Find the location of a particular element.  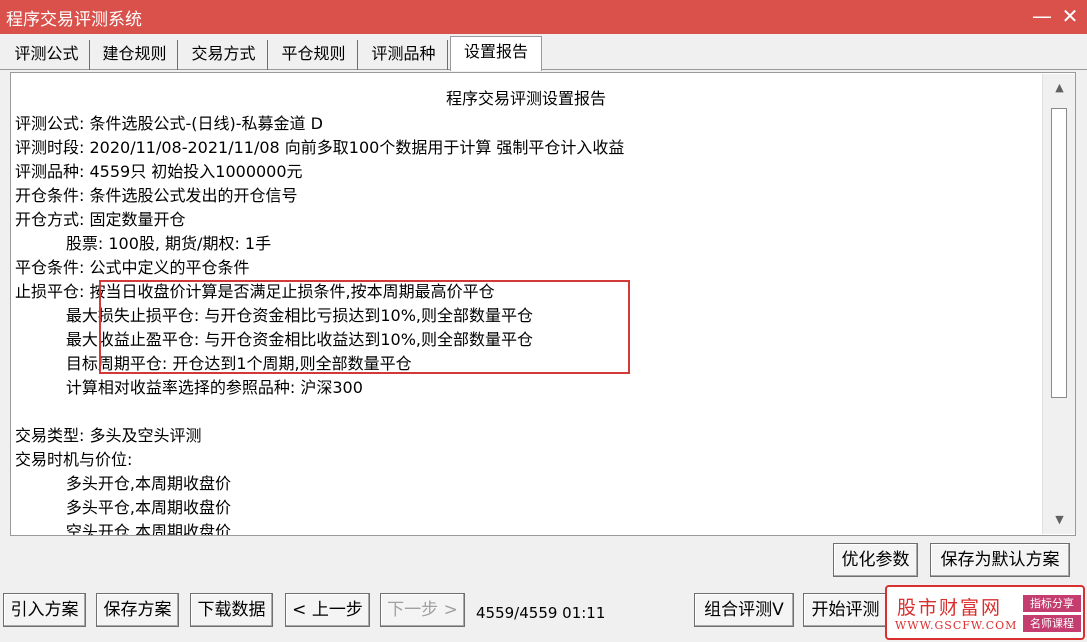

report-line-formula: 评测公式: 条件选股公式-(日线)-私募金道 D is located at coordinates (169, 123).